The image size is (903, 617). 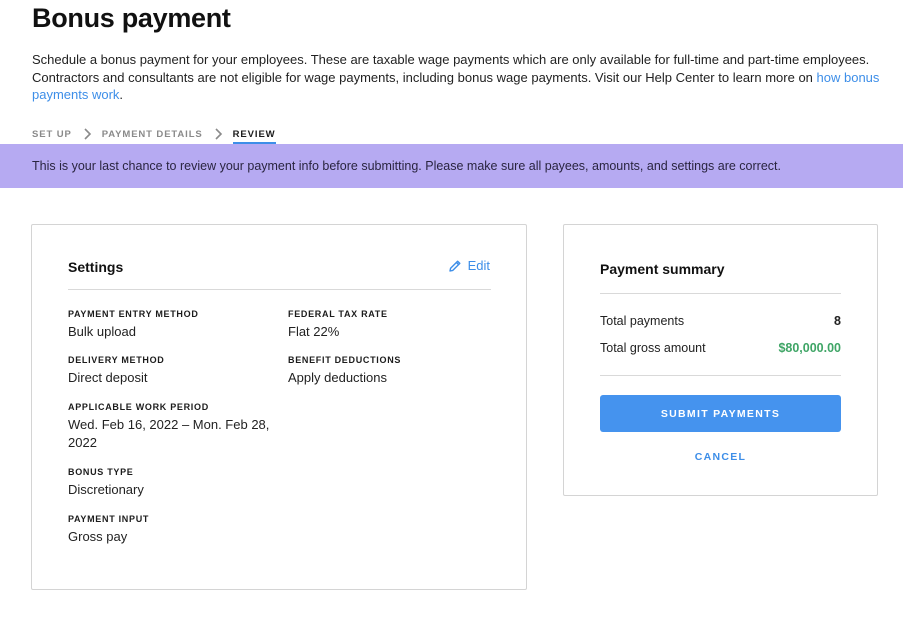 I want to click on edit-settings-button: Edit, so click(x=469, y=265).